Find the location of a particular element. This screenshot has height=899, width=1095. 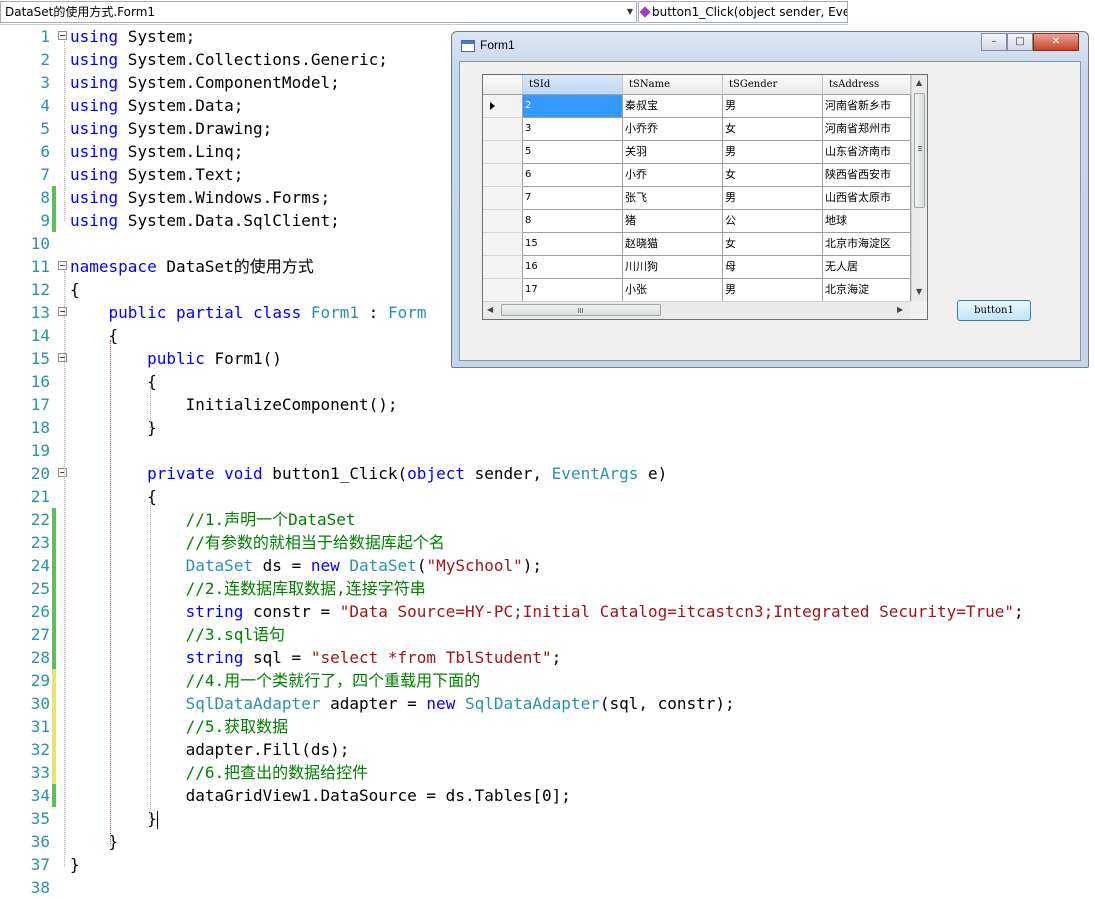

horizontal-scroll-thumb is located at coordinates (581, 310).